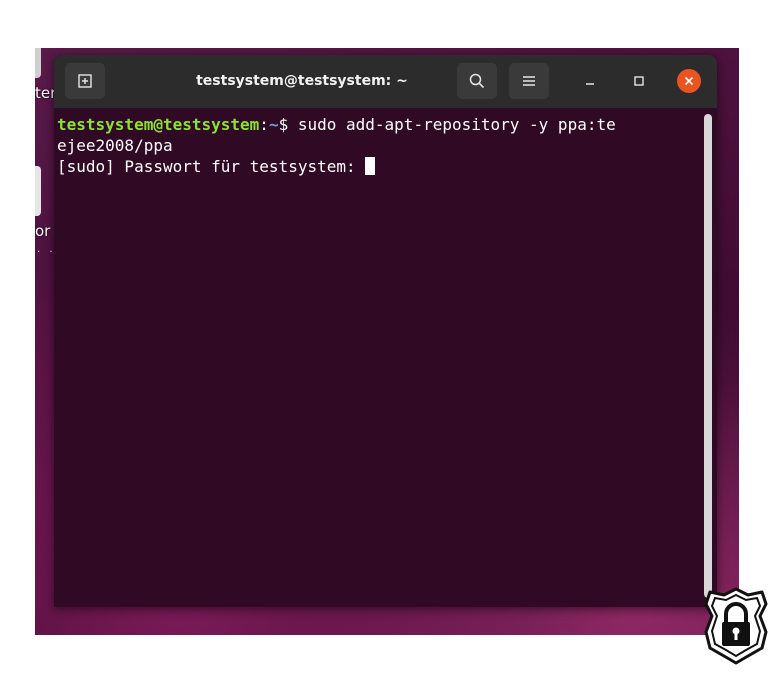 This screenshot has height=673, width=775. I want to click on padlock-shield-icon, so click(736, 626).